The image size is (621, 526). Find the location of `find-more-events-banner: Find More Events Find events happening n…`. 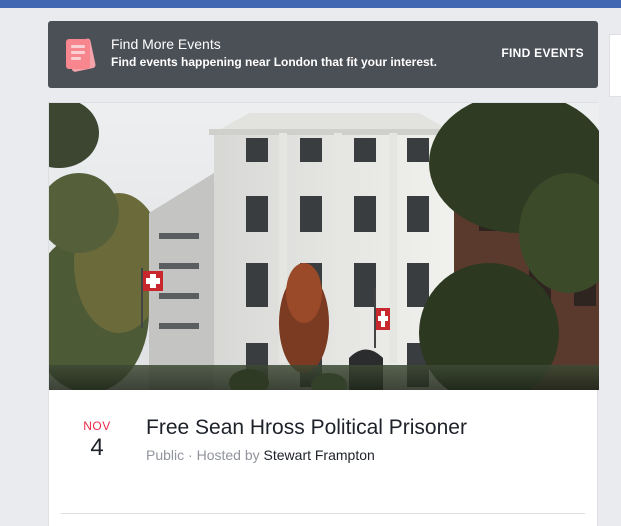

find-more-events-banner: Find More Events Find events happening n… is located at coordinates (323, 54).